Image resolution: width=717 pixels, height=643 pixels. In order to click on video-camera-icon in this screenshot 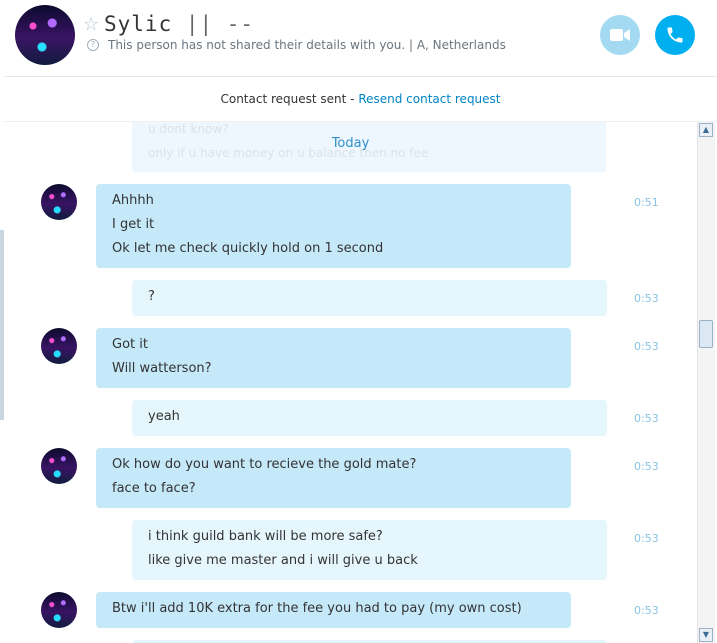, I will do `click(620, 35)`.